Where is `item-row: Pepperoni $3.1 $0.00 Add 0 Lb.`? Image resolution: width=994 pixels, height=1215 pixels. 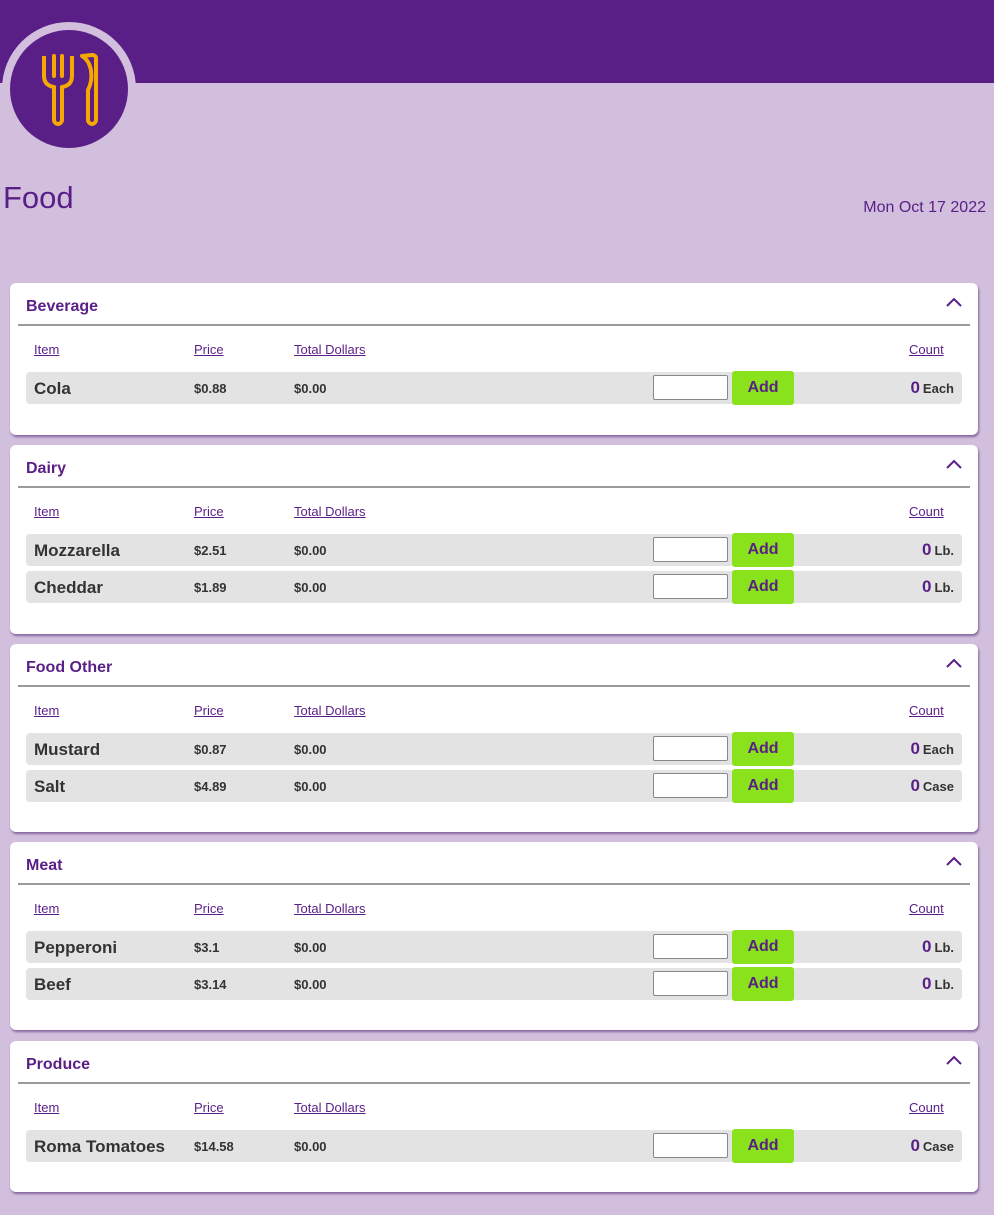 item-row: Pepperoni $3.1 $0.00 Add 0 Lb. is located at coordinates (494, 947).